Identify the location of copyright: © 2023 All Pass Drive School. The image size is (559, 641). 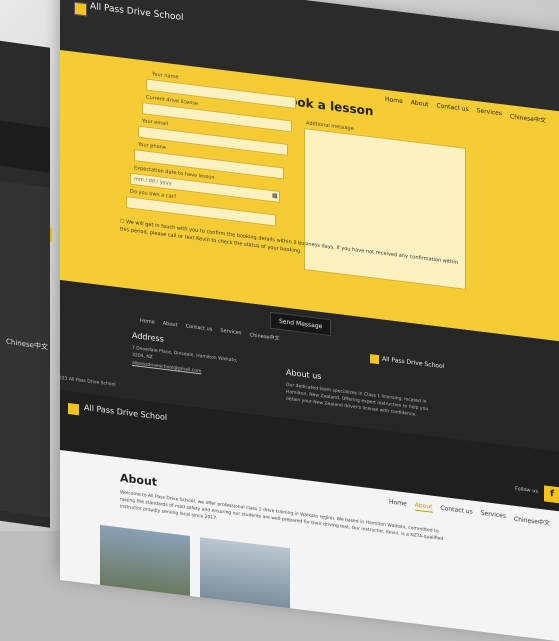
(83, 381).